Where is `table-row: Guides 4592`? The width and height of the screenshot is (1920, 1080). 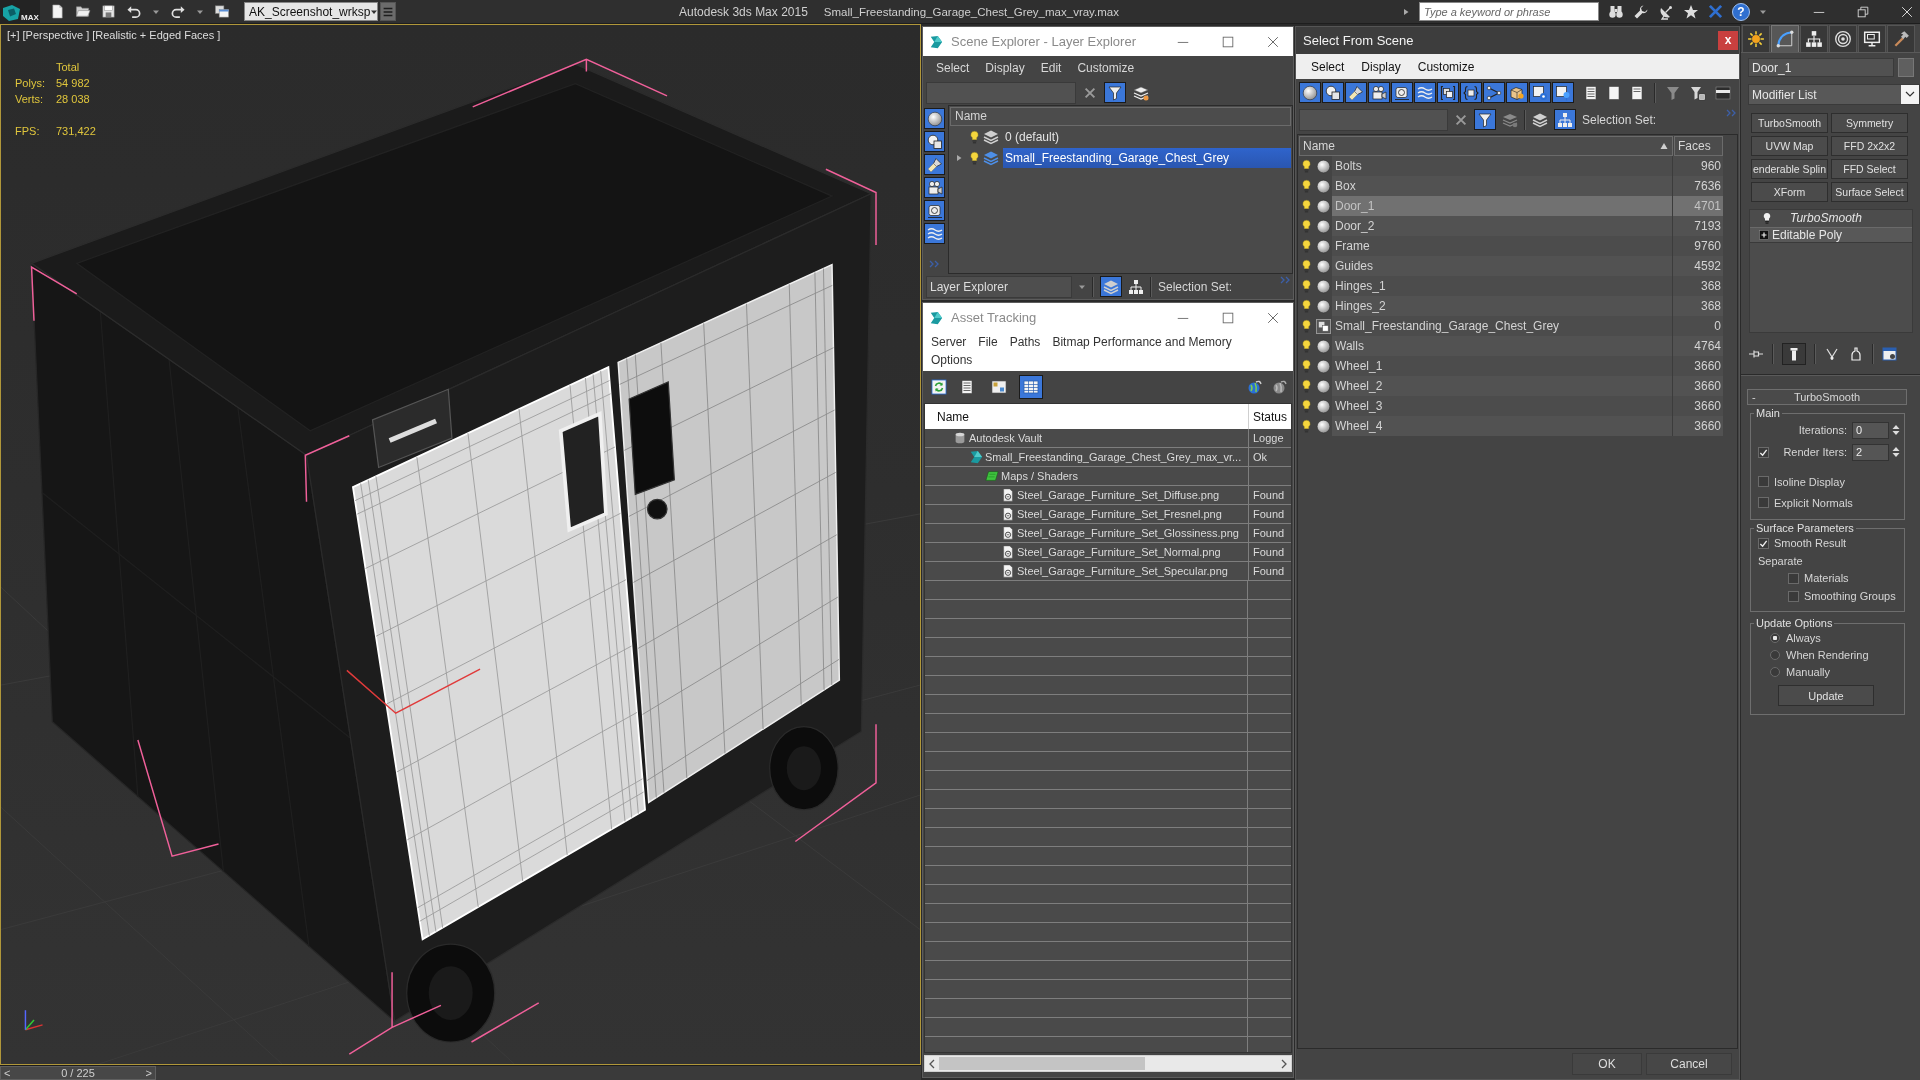
table-row: Guides 4592 is located at coordinates (1527, 266).